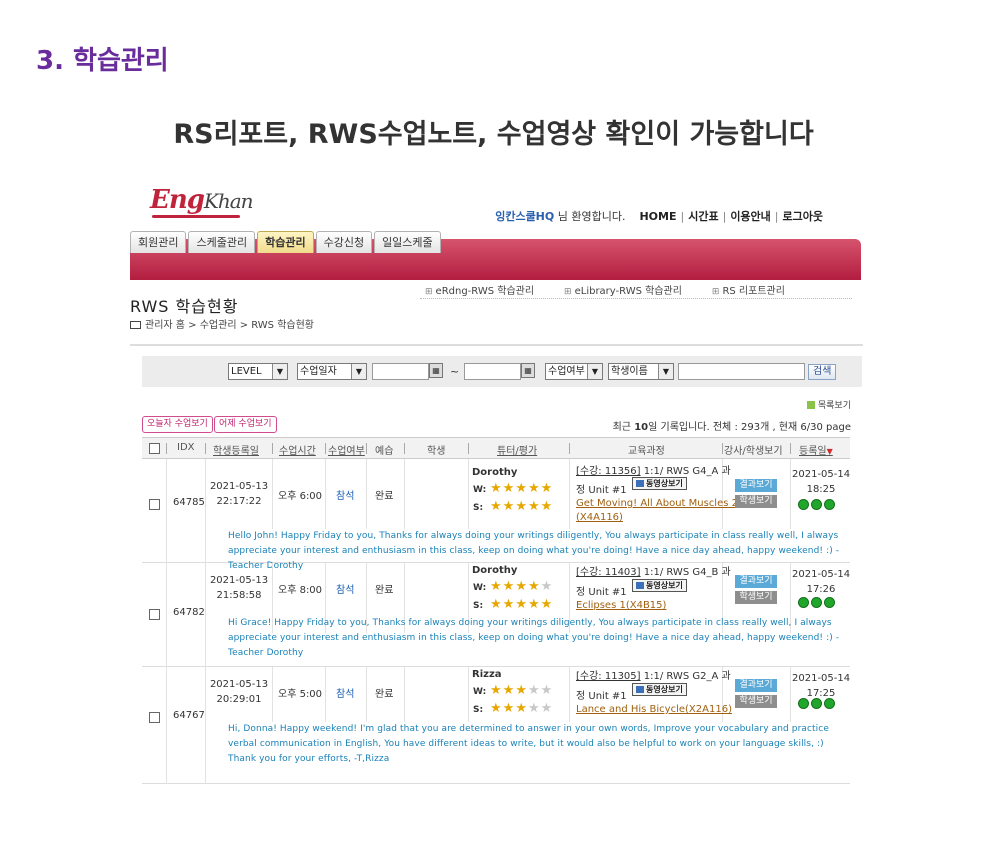 The width and height of the screenshot is (987, 865). What do you see at coordinates (177, 424) in the screenshot?
I see `today-class-button: 오늘자 수업보기` at bounding box center [177, 424].